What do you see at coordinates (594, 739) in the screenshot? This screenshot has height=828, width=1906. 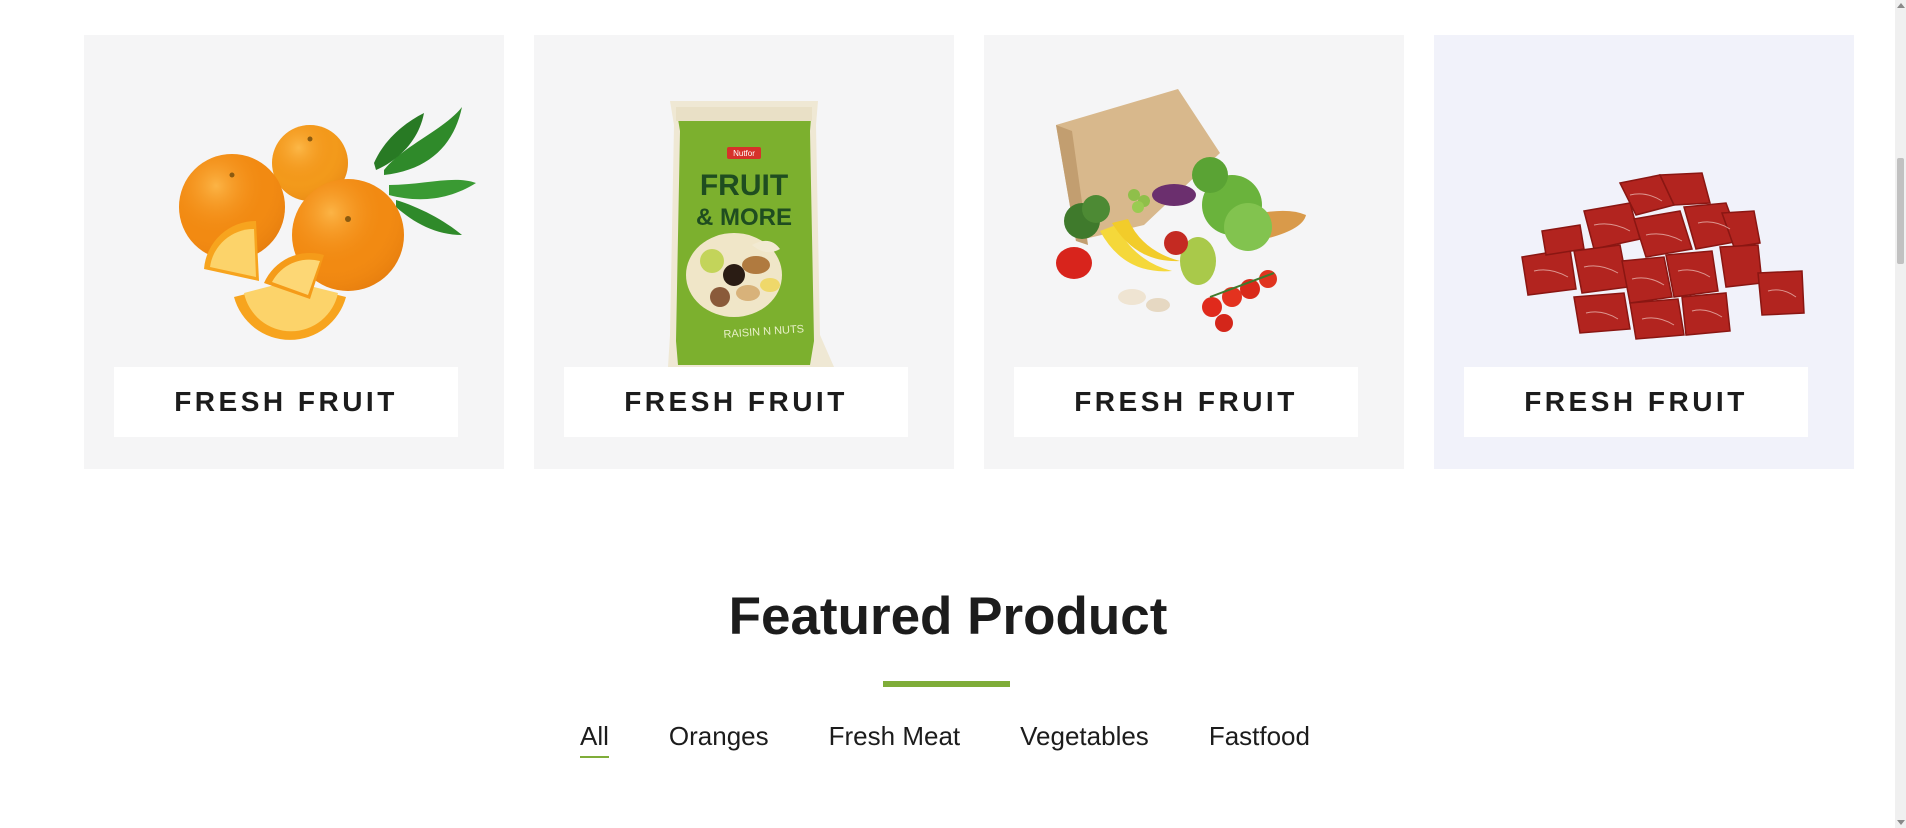 I see `filter-tab-all: All` at bounding box center [594, 739].